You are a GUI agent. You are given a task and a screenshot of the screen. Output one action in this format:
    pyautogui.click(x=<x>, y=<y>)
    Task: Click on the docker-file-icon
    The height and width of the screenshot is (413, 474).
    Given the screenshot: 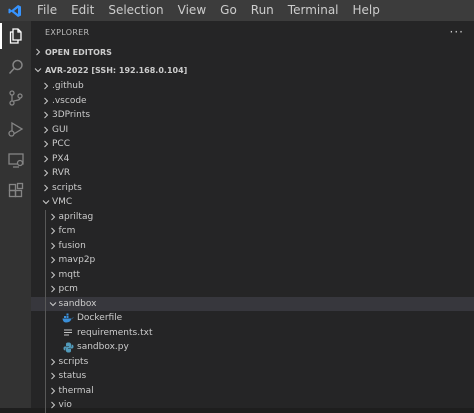 What is the action you would take?
    pyautogui.click(x=68, y=318)
    